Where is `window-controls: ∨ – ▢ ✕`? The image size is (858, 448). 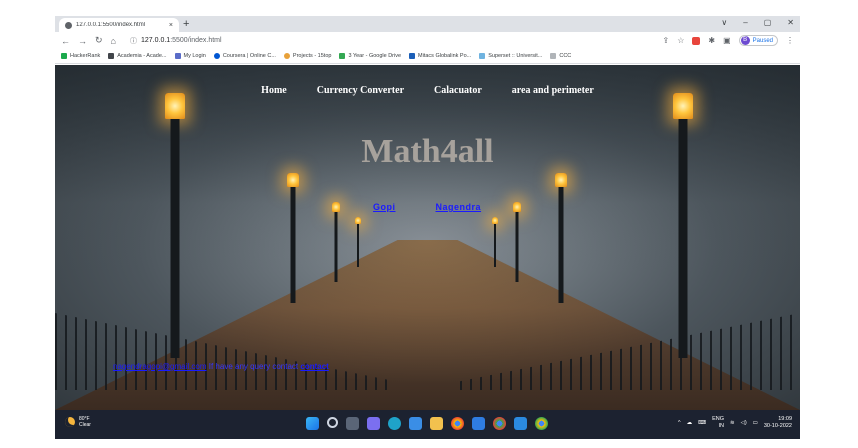 window-controls: ∨ – ▢ ✕ is located at coordinates (757, 22).